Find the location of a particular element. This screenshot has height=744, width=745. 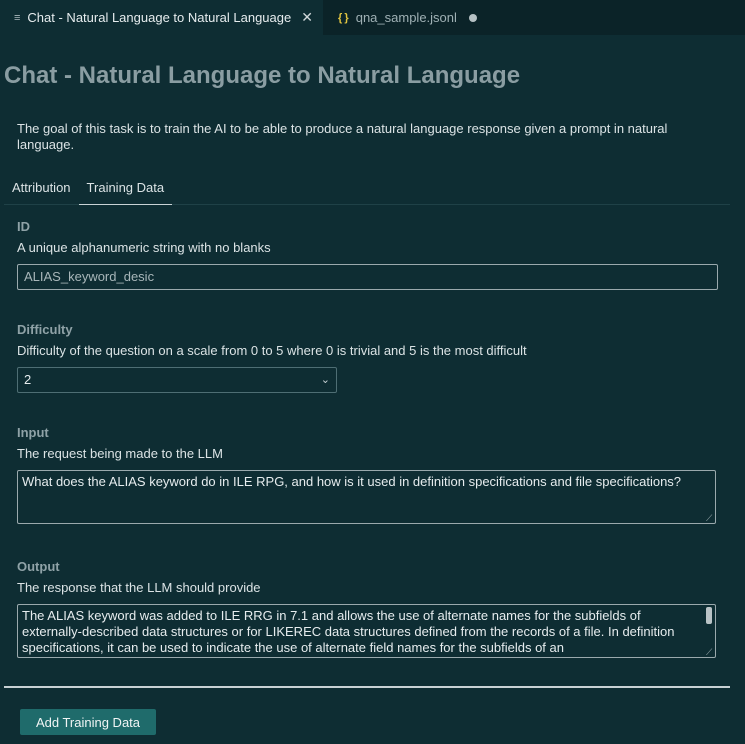

add-training-data-button: Add Training Data is located at coordinates (88, 722).